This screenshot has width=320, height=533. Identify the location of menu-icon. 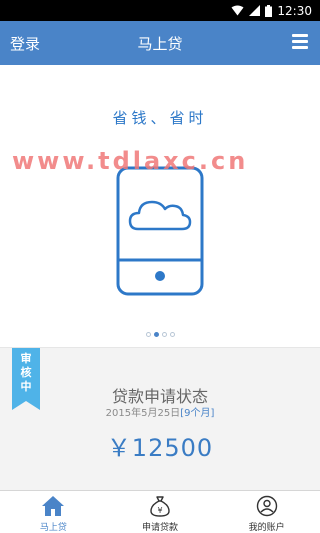
(300, 43).